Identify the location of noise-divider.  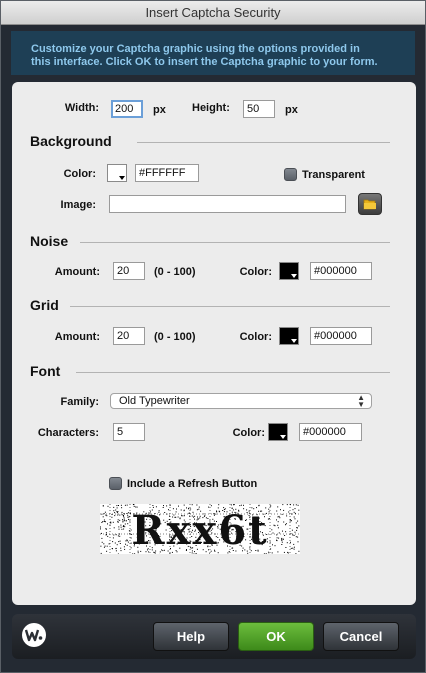
(235, 242).